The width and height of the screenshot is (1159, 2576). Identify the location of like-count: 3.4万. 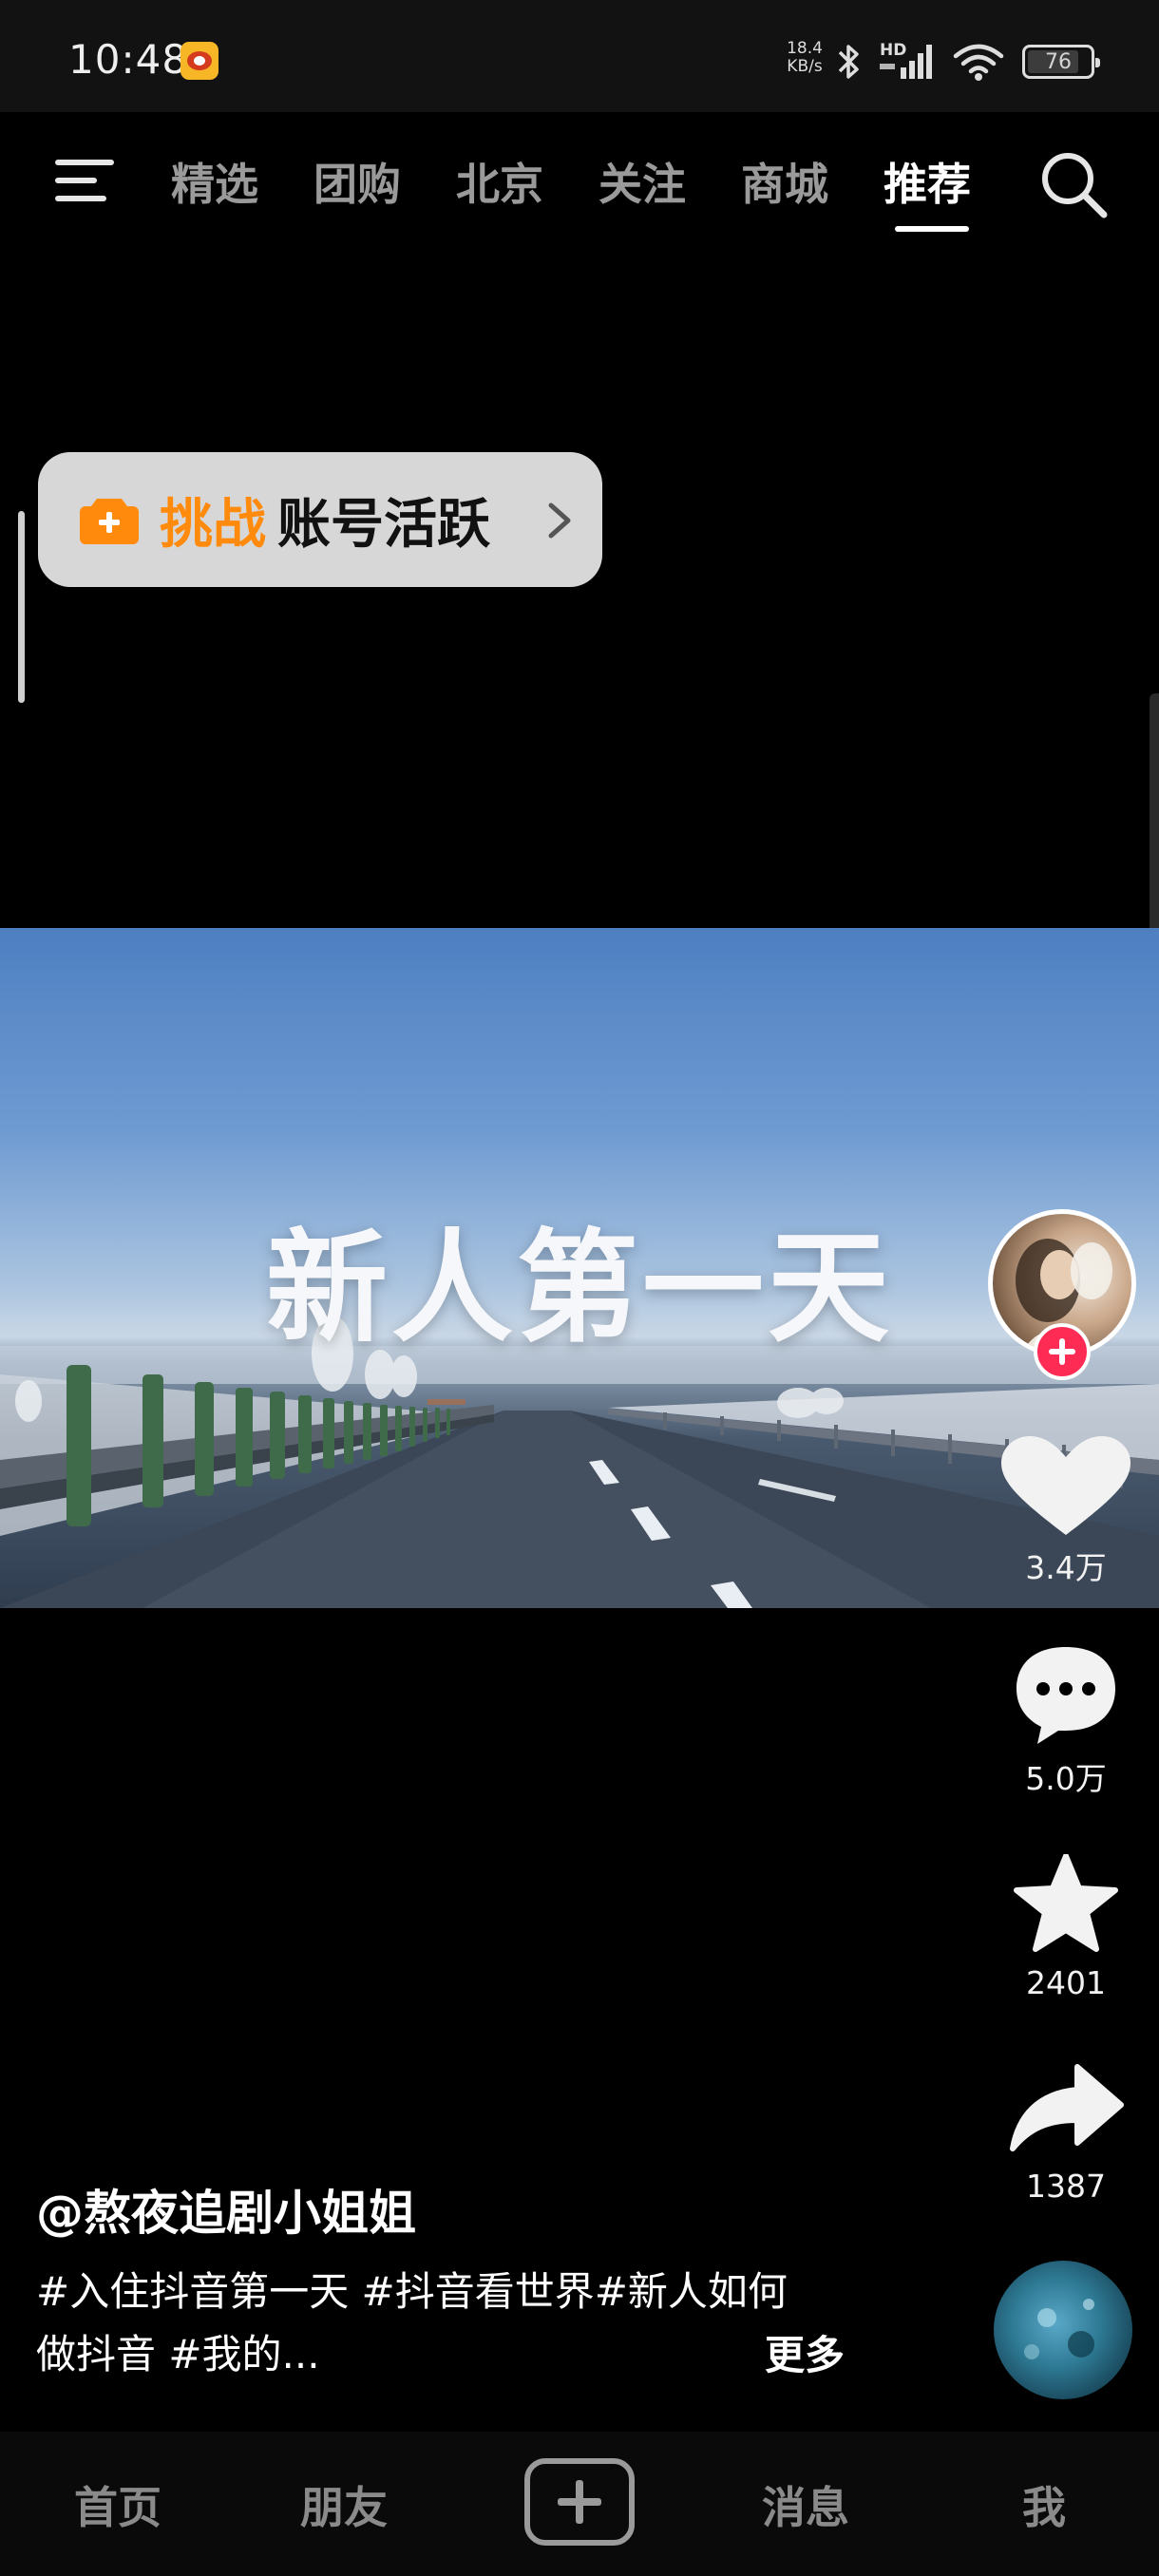
(1066, 1567).